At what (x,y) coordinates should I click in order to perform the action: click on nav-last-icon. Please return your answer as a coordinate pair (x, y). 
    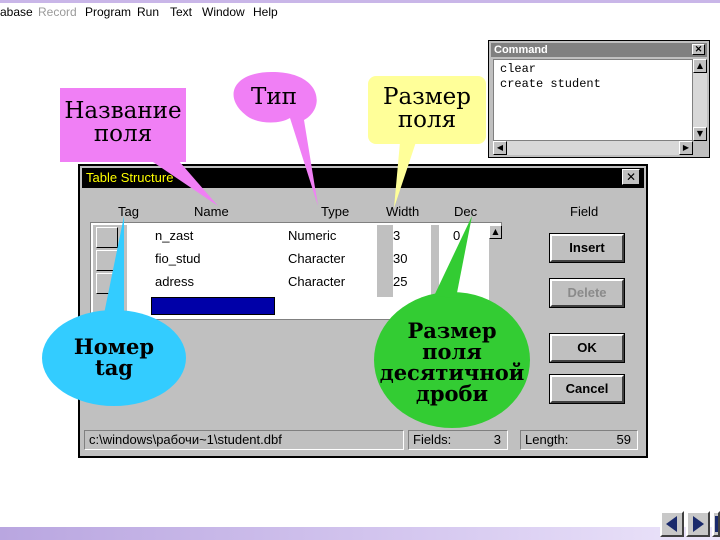
    Looking at the image, I should click on (716, 524).